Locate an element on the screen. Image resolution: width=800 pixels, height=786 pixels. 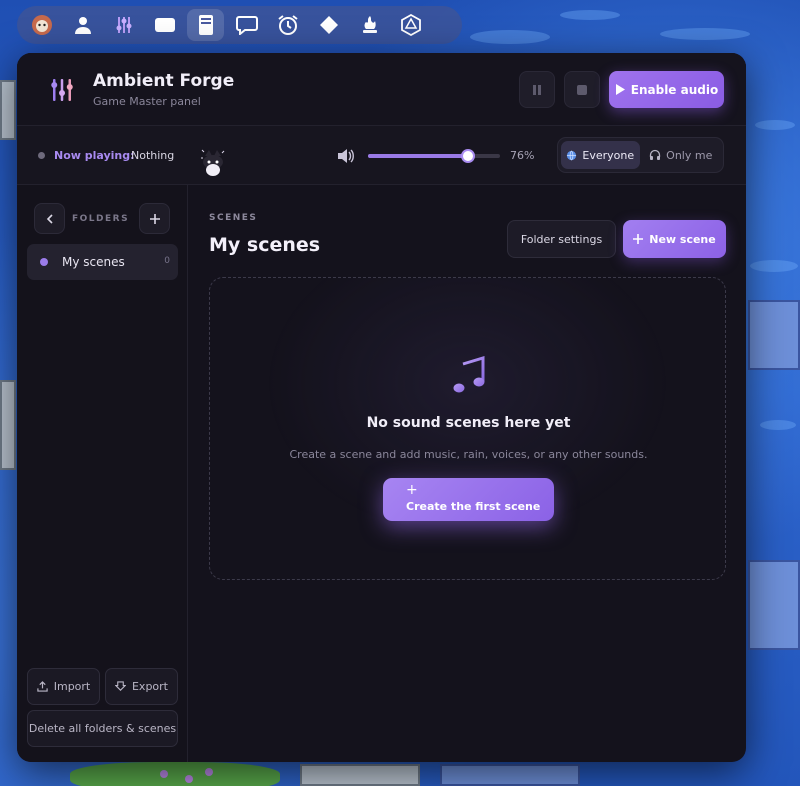
app-subtitle: Game Master panel is located at coordinates (147, 101).